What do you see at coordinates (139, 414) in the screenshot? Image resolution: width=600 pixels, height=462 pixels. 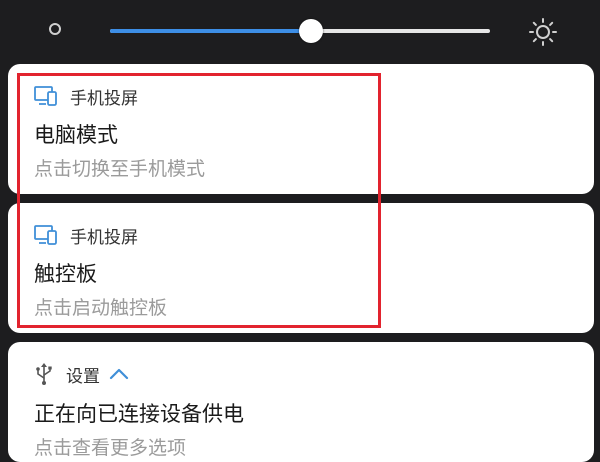 I see `notification-title: 正在向已连接设备供电` at bounding box center [139, 414].